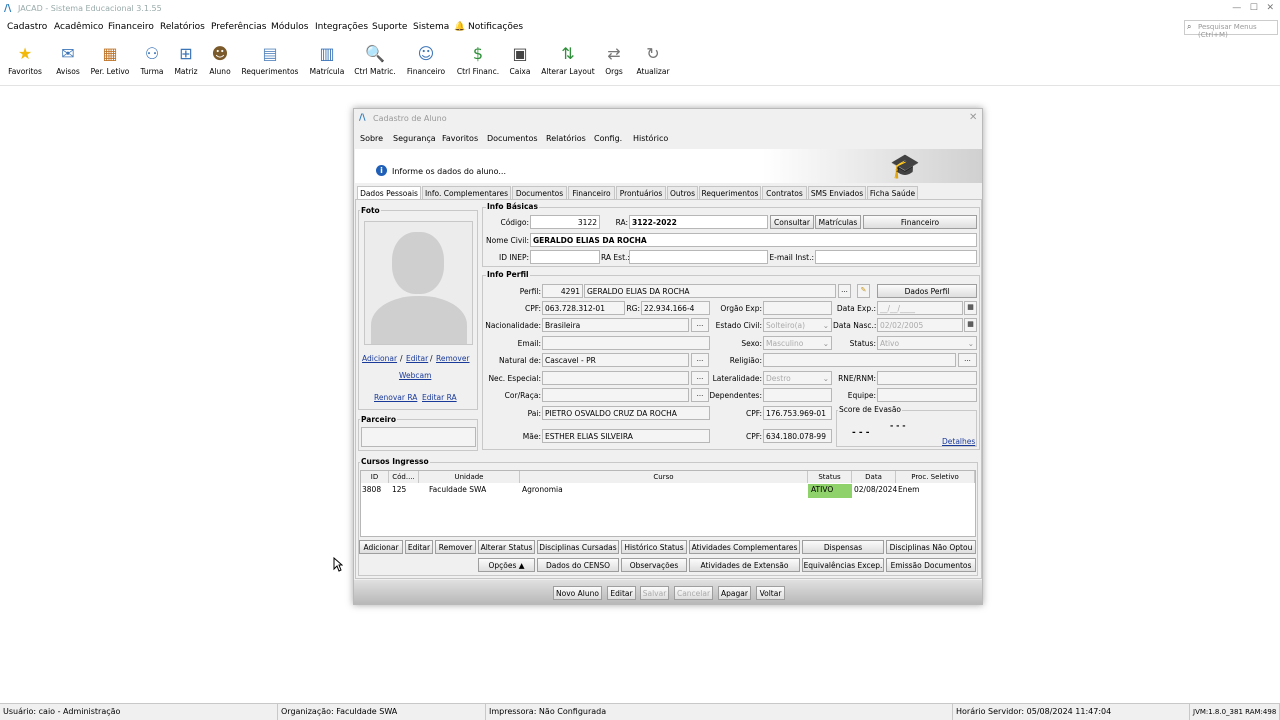  Describe the element at coordinates (418, 437) in the screenshot. I see `parceiro-field` at that location.